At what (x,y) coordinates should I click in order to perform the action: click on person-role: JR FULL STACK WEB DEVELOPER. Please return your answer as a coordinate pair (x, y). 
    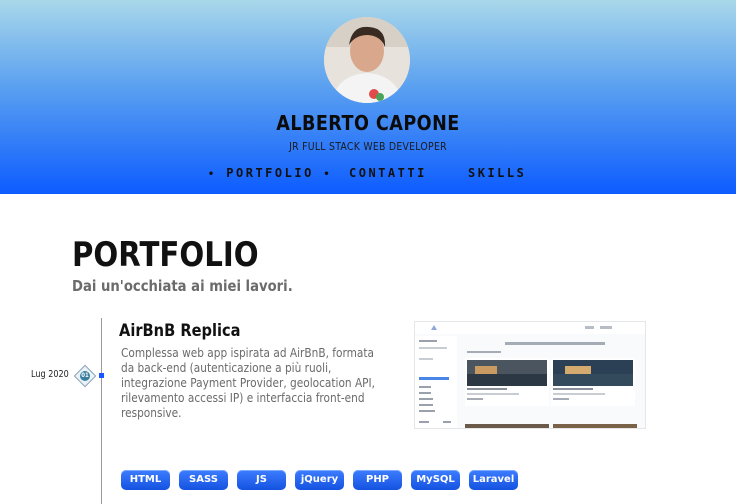
    Looking at the image, I should click on (368, 146).